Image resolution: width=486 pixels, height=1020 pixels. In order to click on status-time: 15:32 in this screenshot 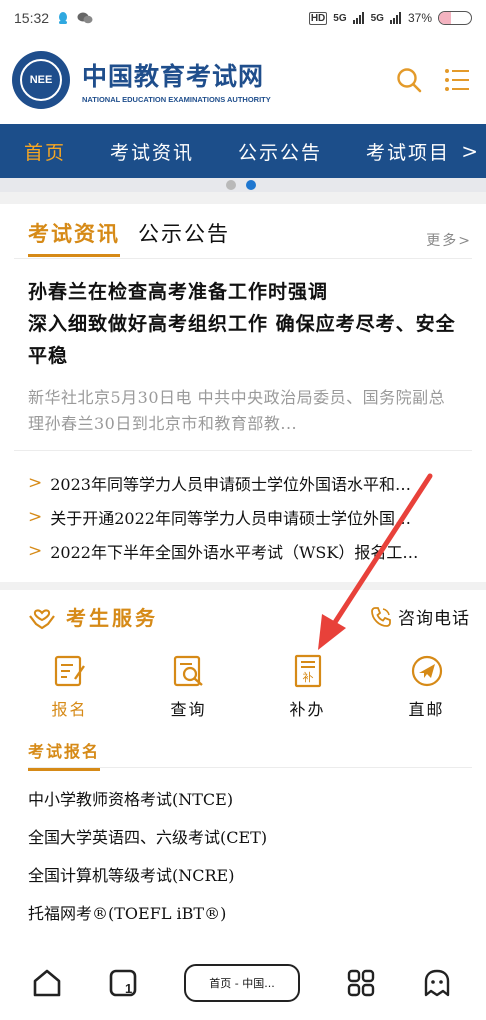, I will do `click(32, 18)`.